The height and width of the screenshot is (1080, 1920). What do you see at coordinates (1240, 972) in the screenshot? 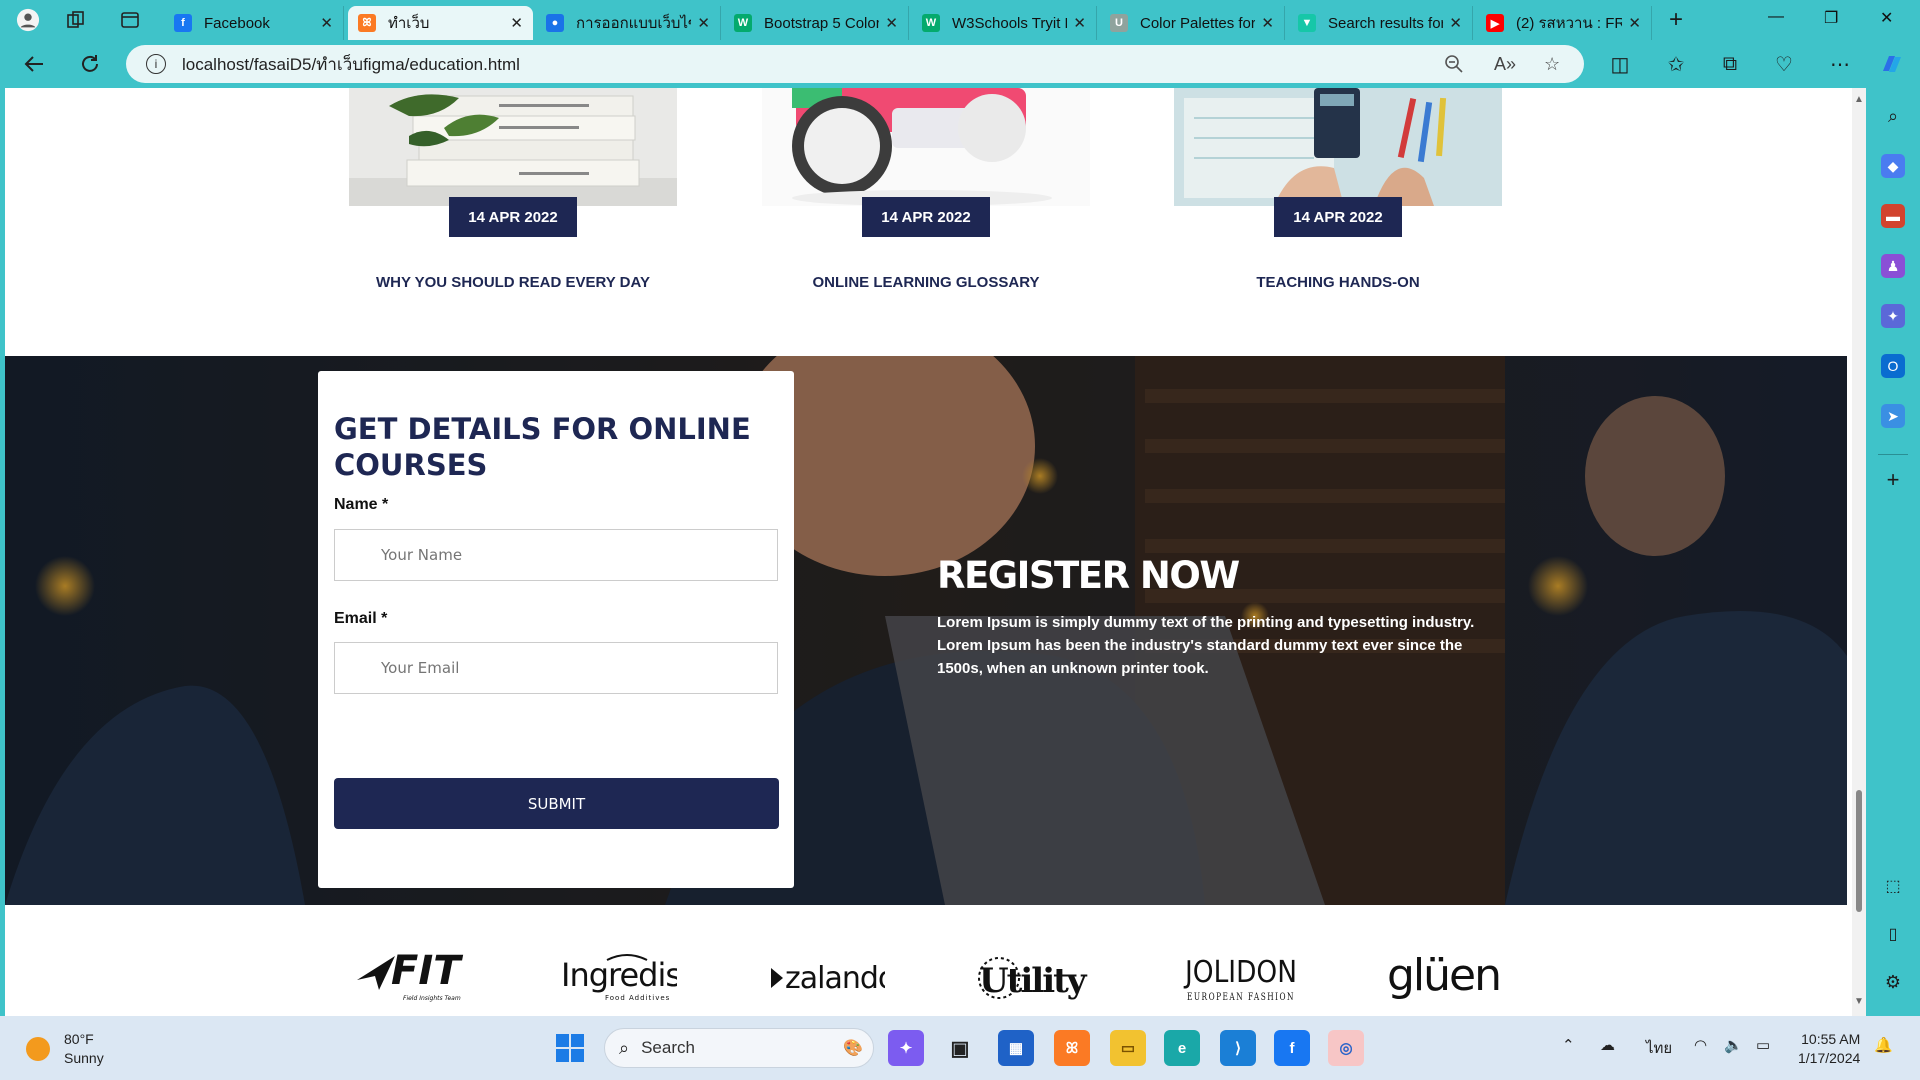
I see `svg-text: JOLIDON` at bounding box center [1240, 972].